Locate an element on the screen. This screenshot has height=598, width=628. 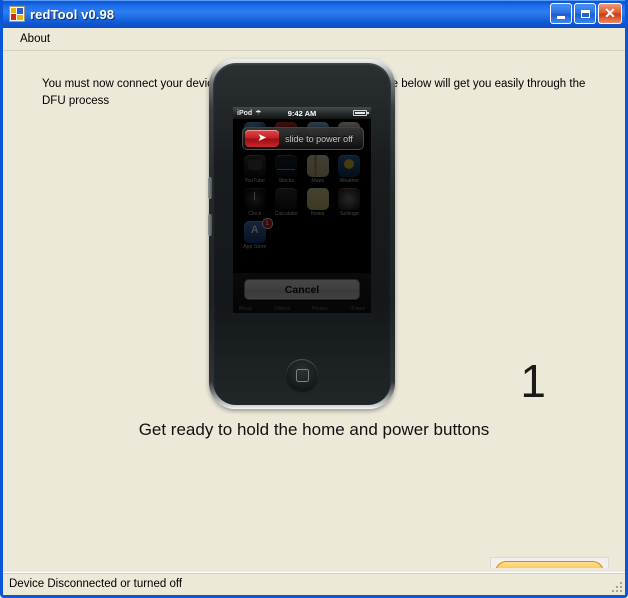
close-button: ✕ is located at coordinates (610, 13).